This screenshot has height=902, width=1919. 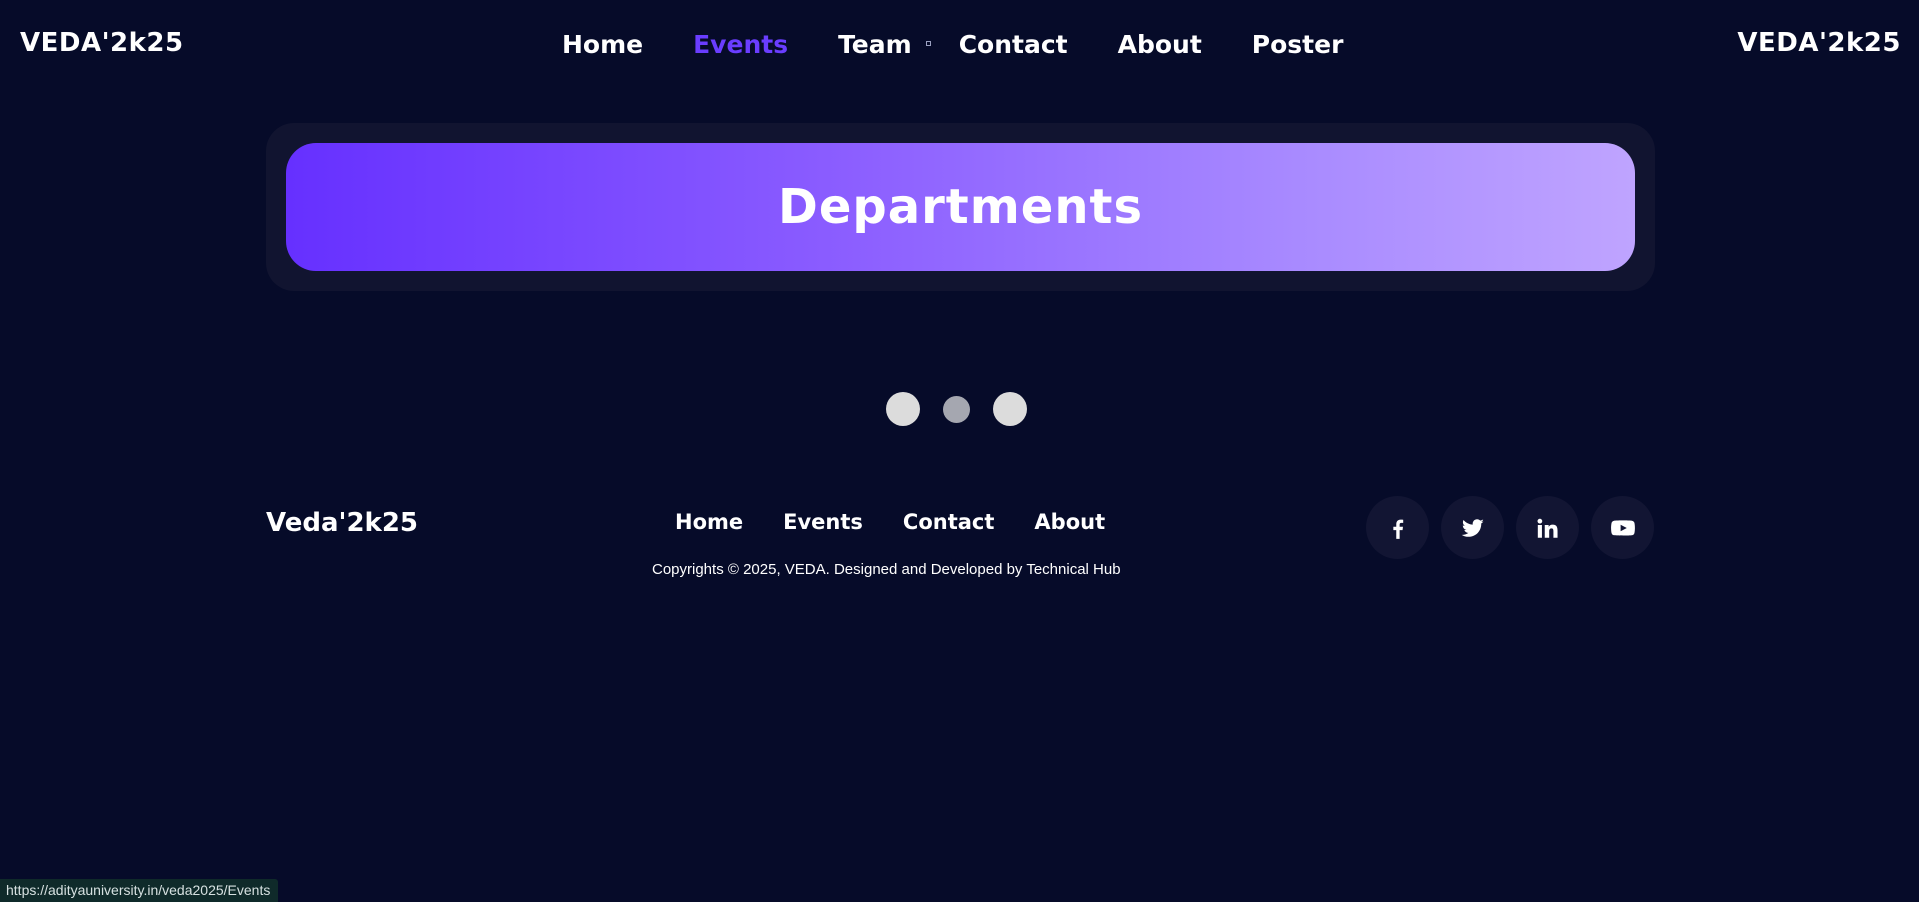 I want to click on footer-nav: Home Events Contact About, so click(x=910, y=522).